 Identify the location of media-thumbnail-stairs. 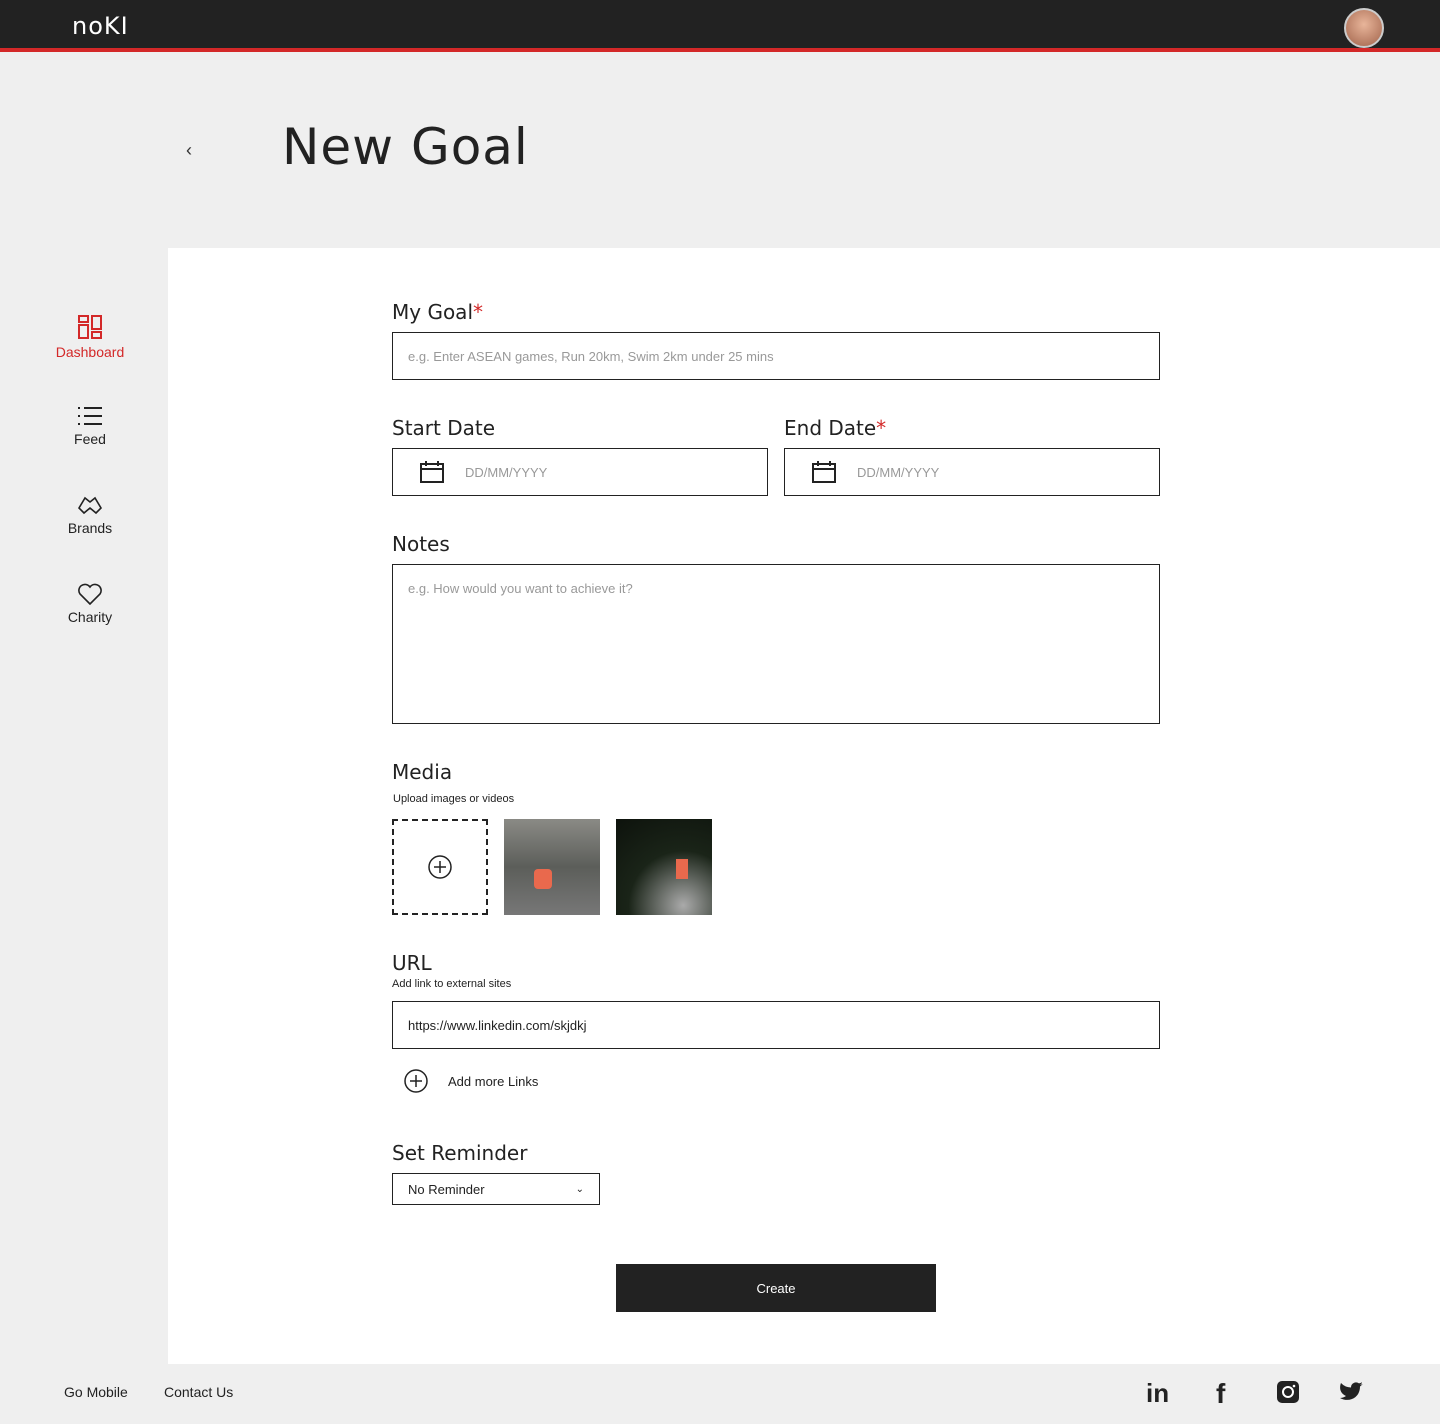
(552, 867).